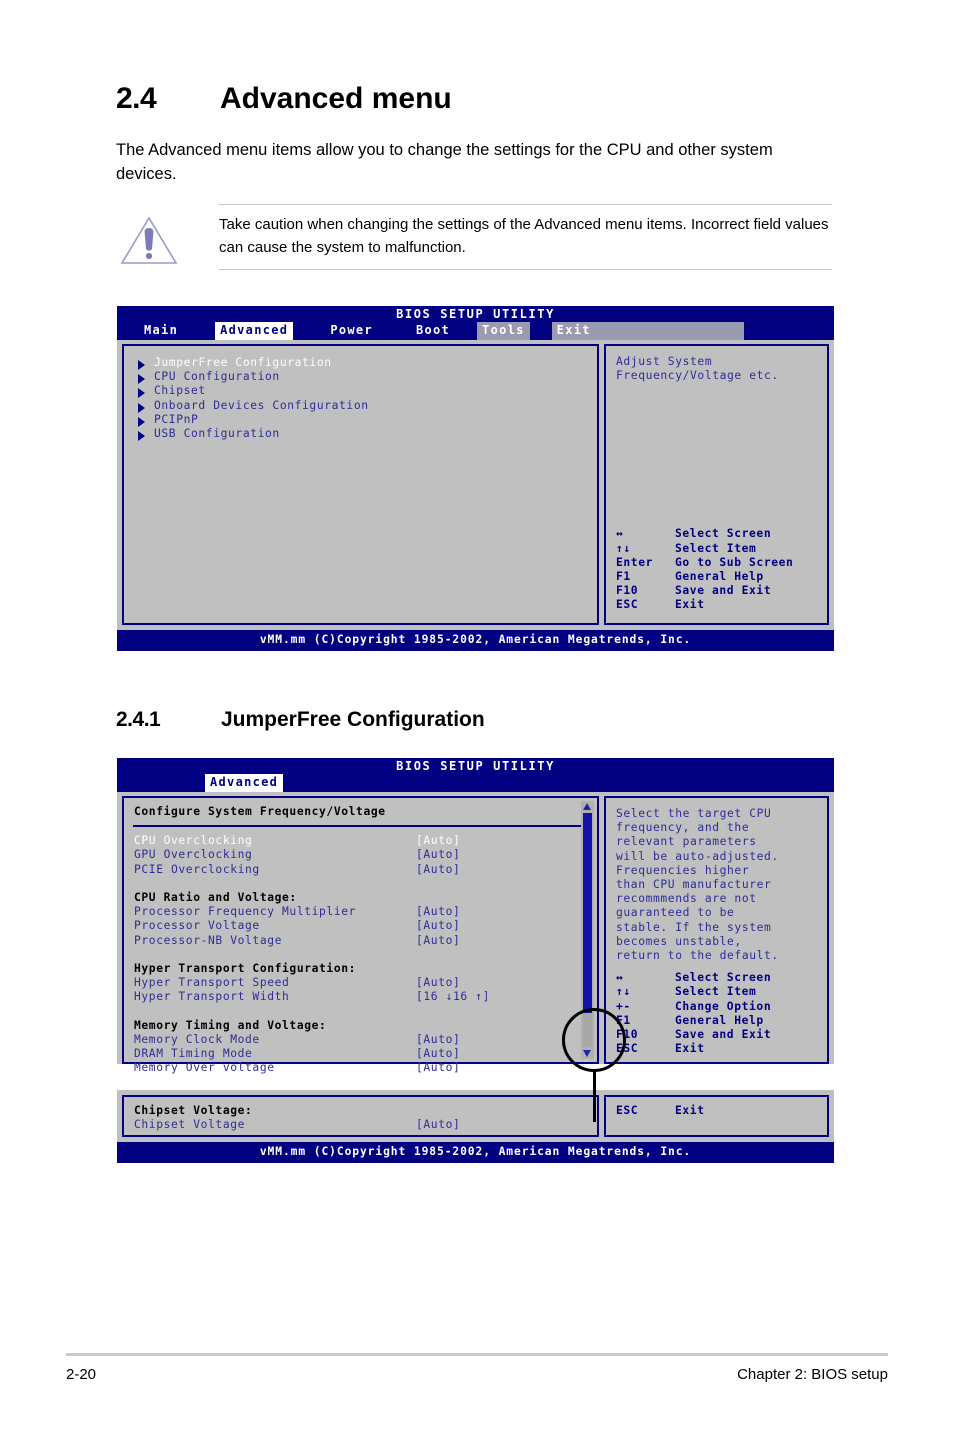  I want to click on setting-label: Hyper Transport Width, so click(212, 997).